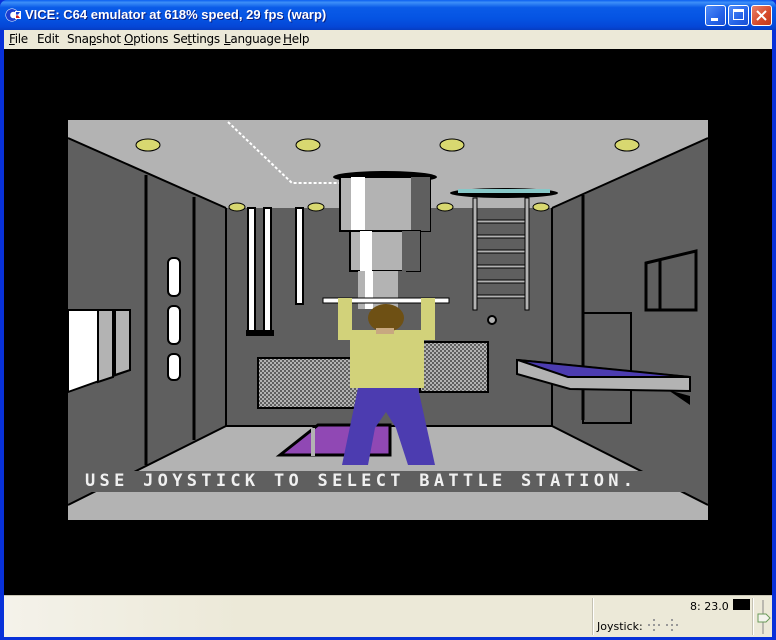 This screenshot has height=640, width=776. What do you see at coordinates (672, 625) in the screenshot?
I see `joystick-port-2-icon` at bounding box center [672, 625].